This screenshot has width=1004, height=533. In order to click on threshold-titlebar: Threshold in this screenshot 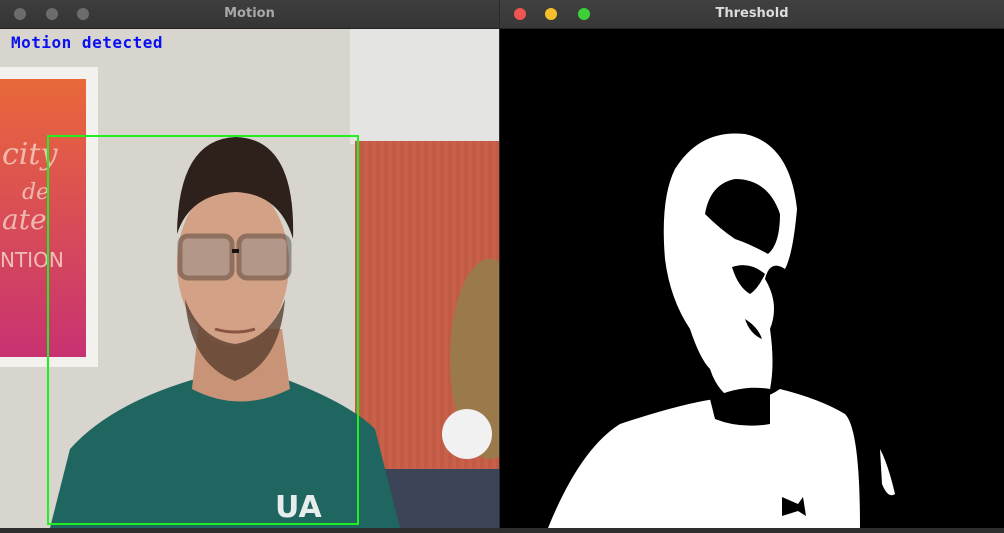, I will do `click(752, 14)`.